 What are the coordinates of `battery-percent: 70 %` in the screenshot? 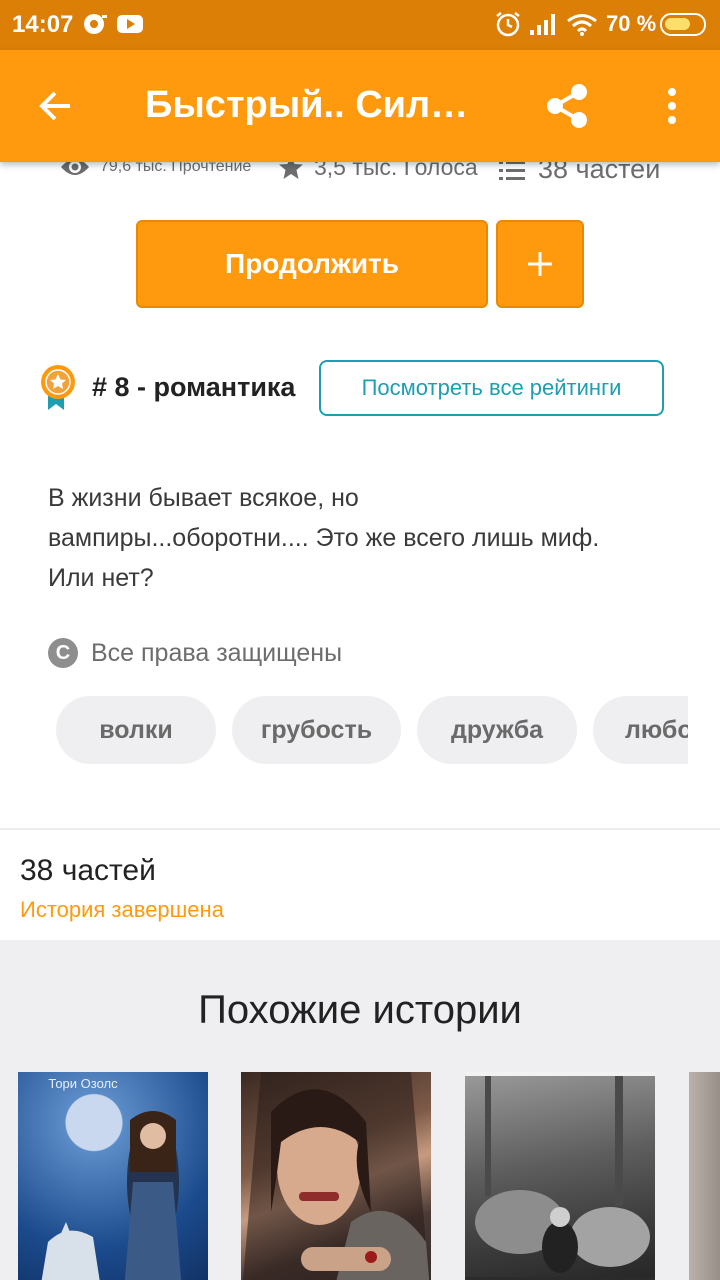 It's located at (631, 23).